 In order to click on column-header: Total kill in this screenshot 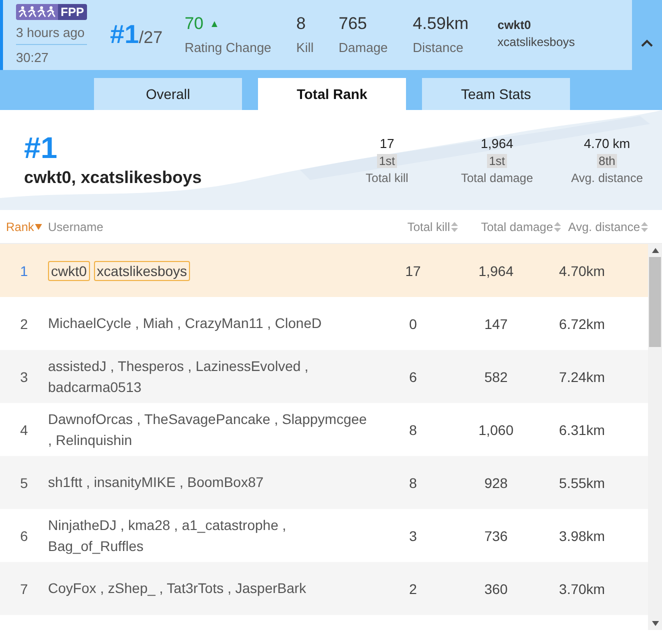, I will do `click(428, 227)`.